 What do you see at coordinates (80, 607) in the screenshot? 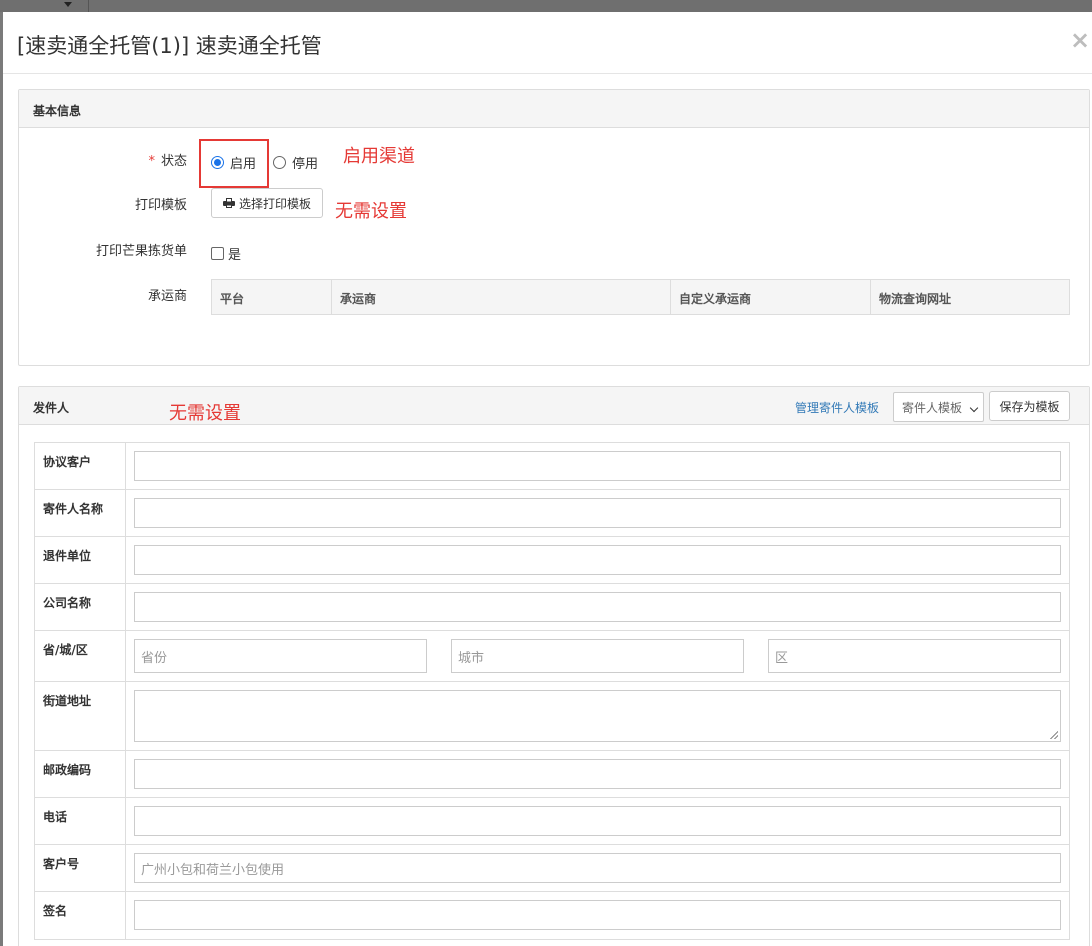
I see `company-name-label: 公司名称` at bounding box center [80, 607].